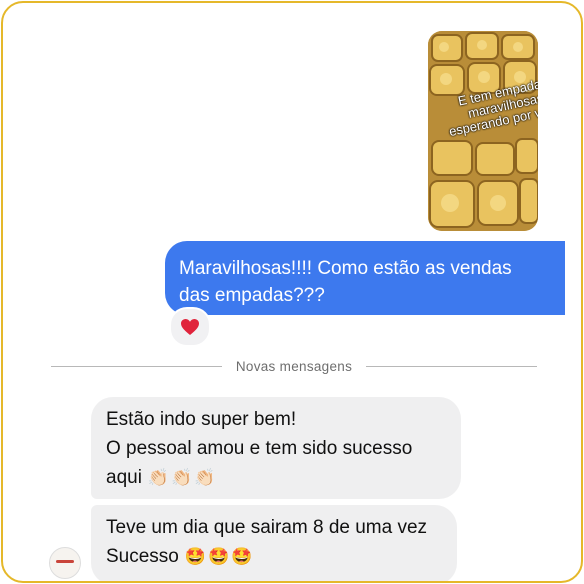 This screenshot has height=584, width=584. I want to click on heart-icon, so click(190, 327).